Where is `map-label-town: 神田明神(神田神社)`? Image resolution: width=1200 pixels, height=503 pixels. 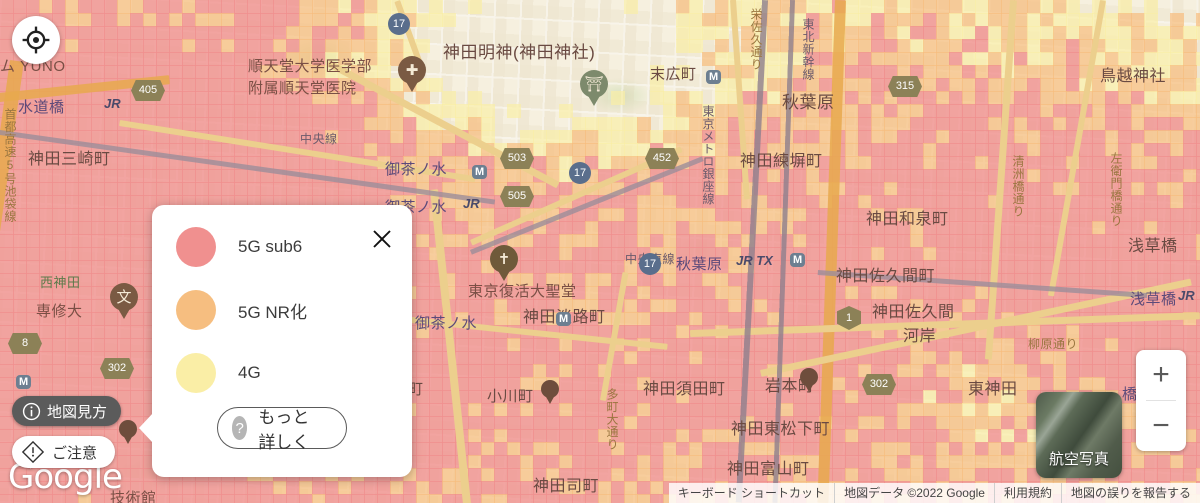 map-label-town: 神田明神(神田神社) is located at coordinates (519, 52).